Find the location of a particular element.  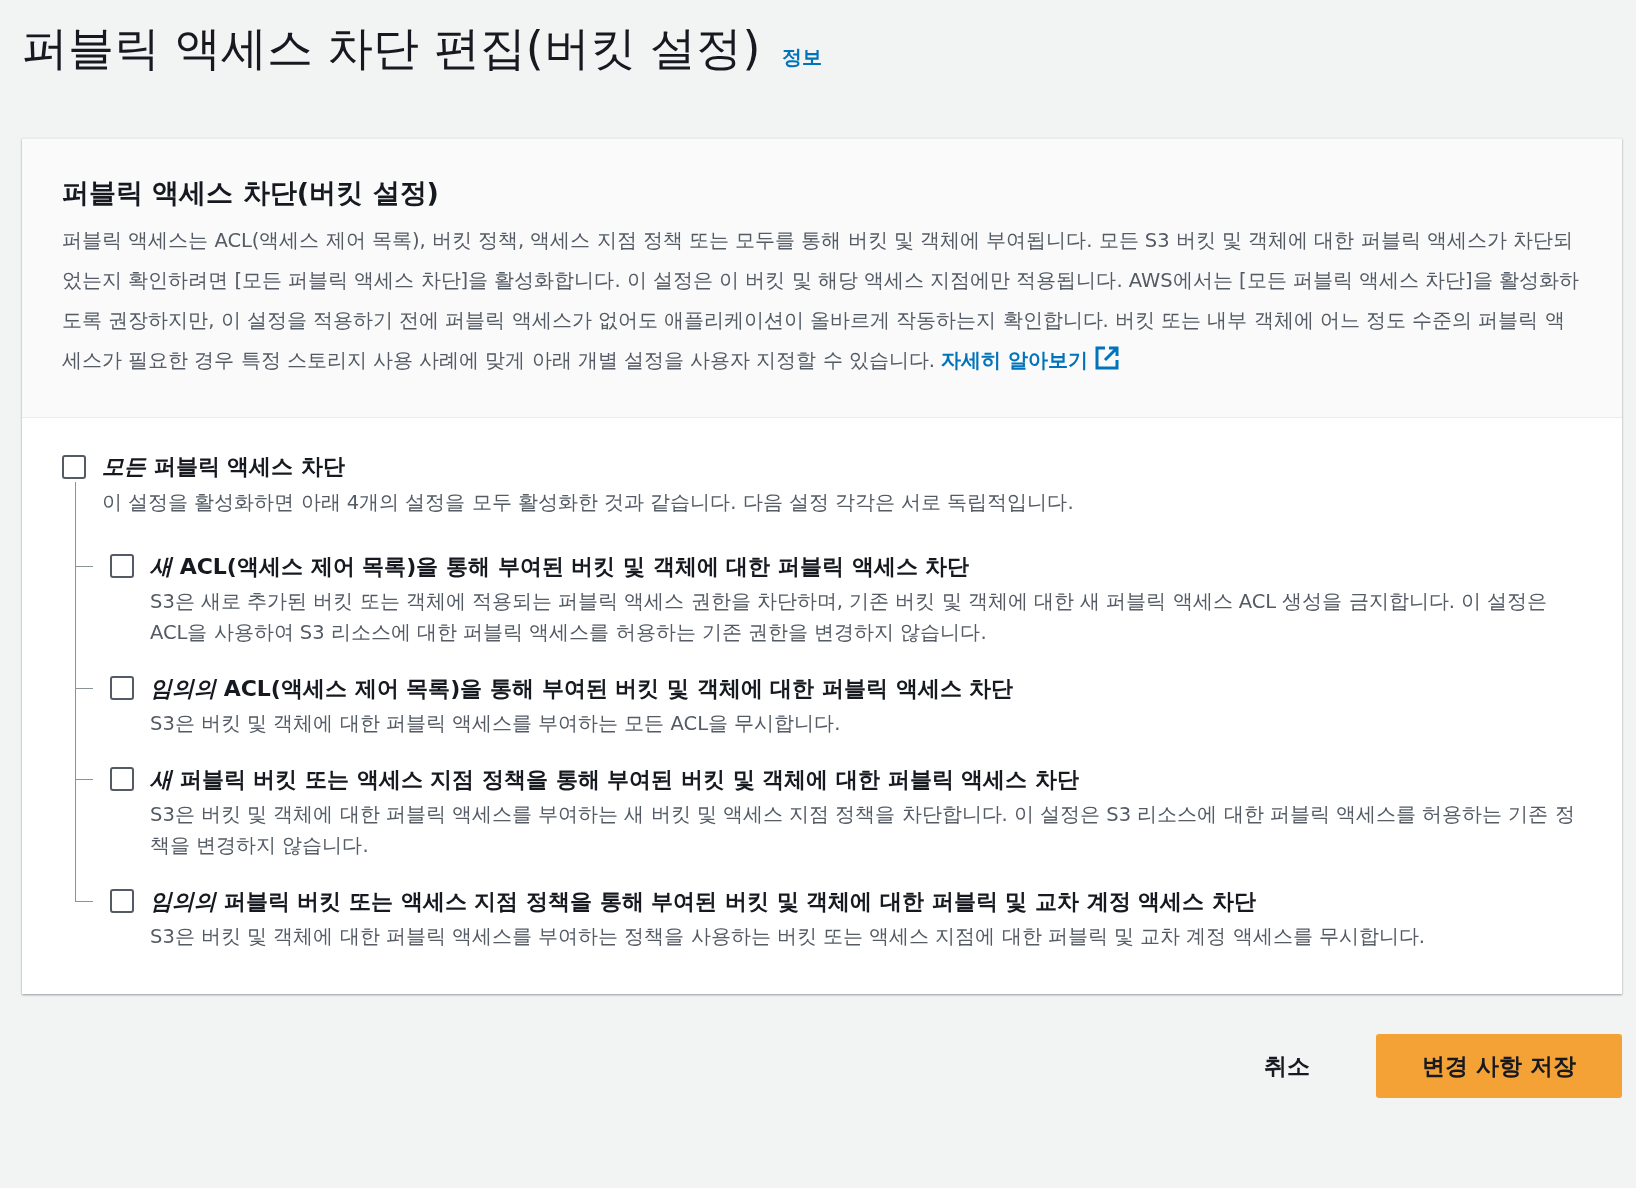

option-label: 임의의 ACL(액세스 제어 목록)을 통해 부여된 버킷 및 객체에 대한 퍼블릭 액세스 차단 is located at coordinates (582, 689).